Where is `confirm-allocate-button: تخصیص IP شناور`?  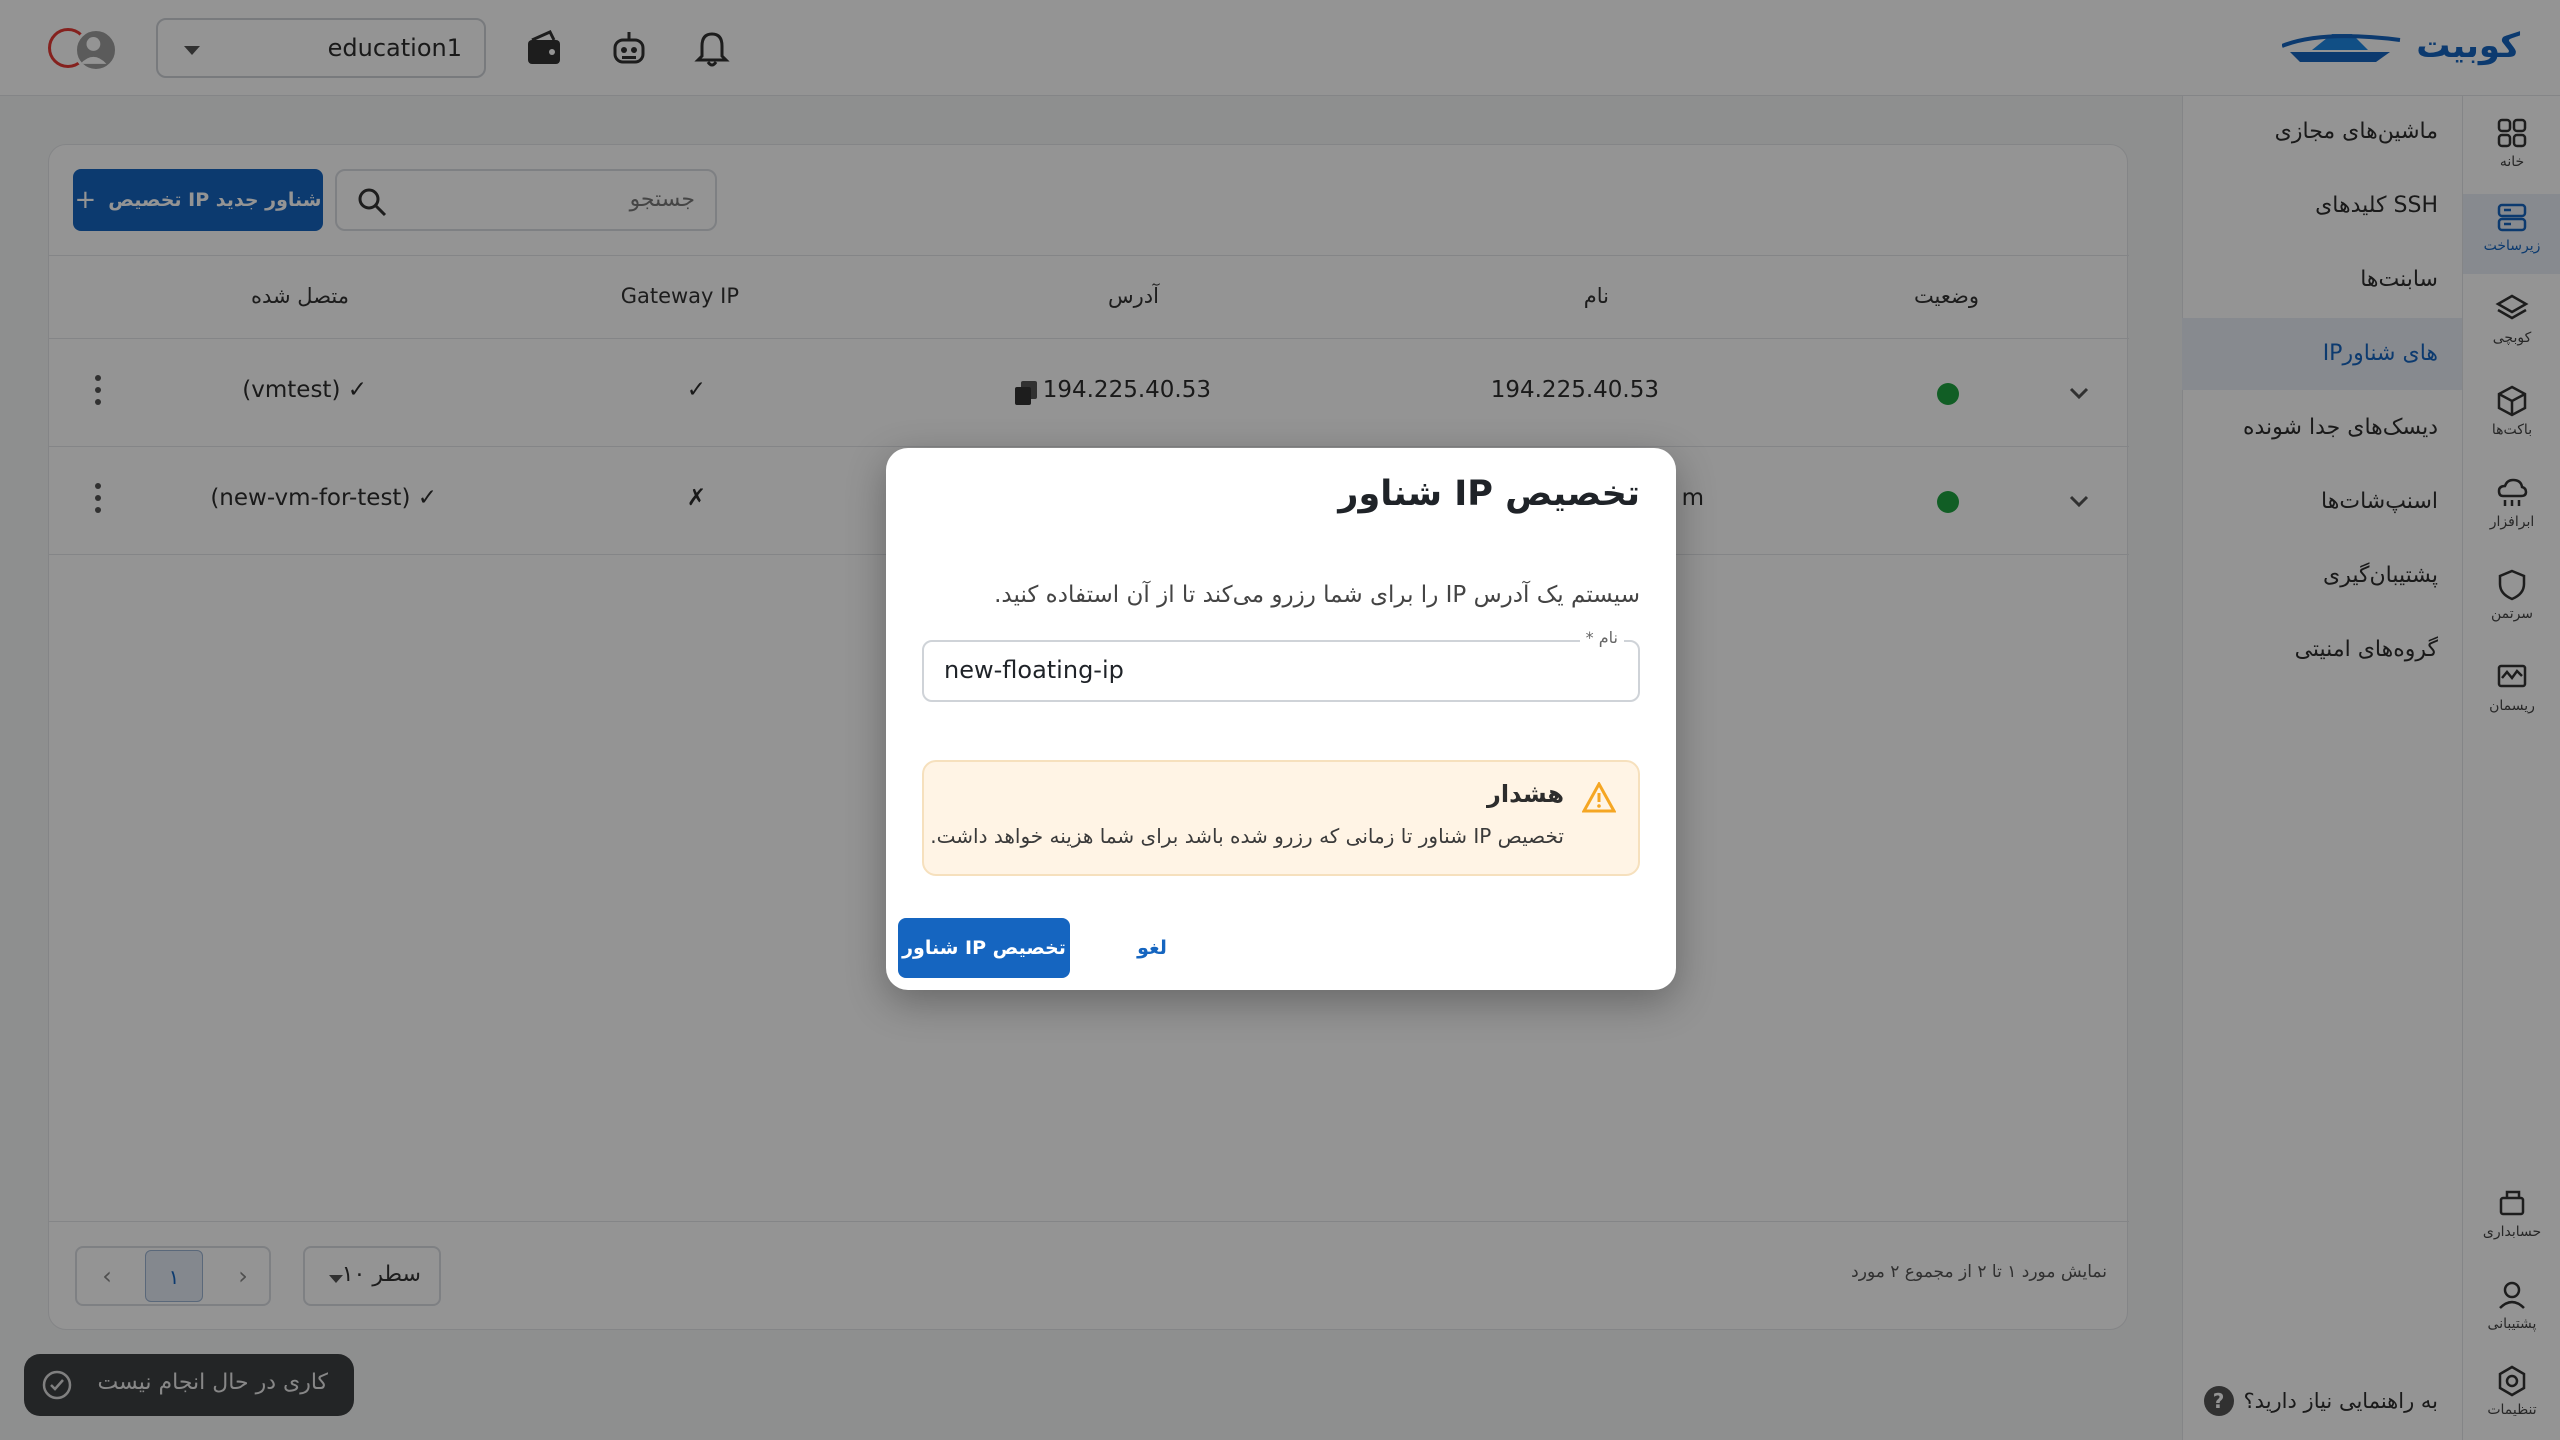 confirm-allocate-button: تخصیص IP شناور is located at coordinates (984, 948).